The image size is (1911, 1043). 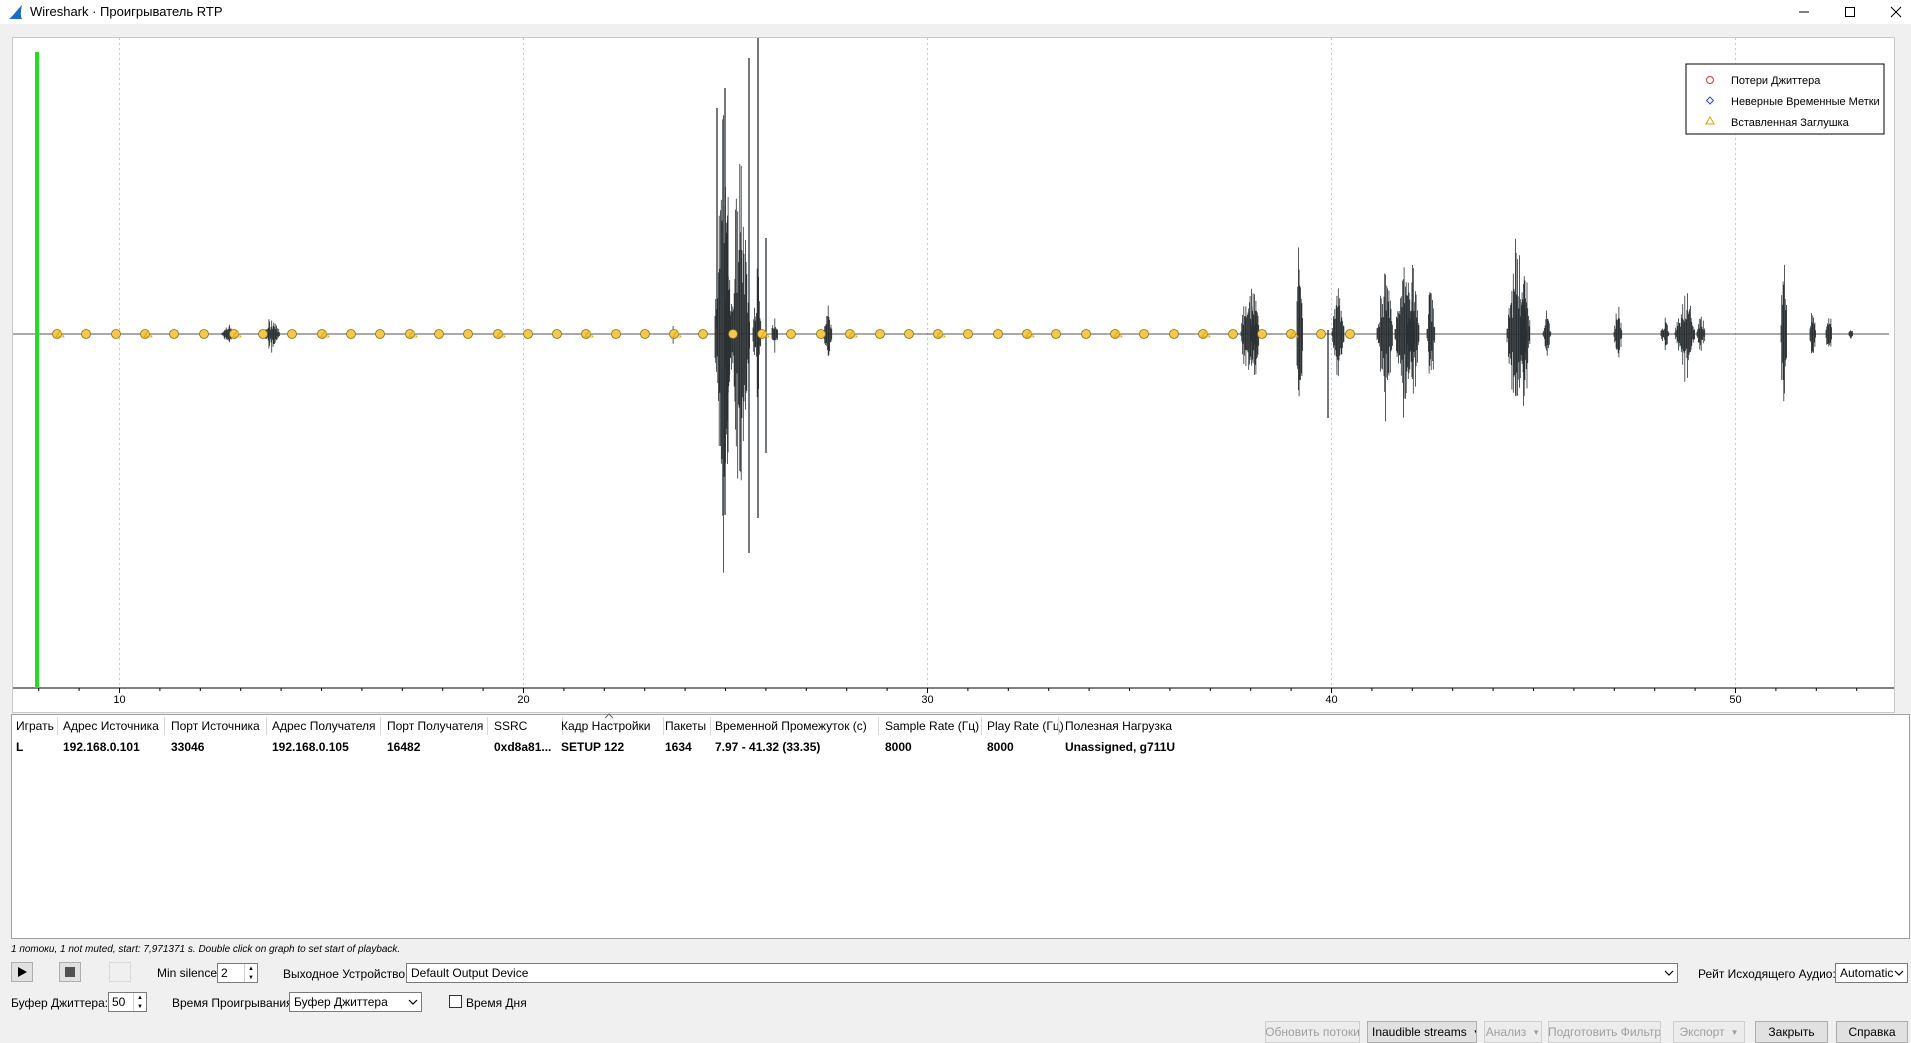 What do you see at coordinates (609, 716) in the screenshot?
I see `sort-indicator-icon` at bounding box center [609, 716].